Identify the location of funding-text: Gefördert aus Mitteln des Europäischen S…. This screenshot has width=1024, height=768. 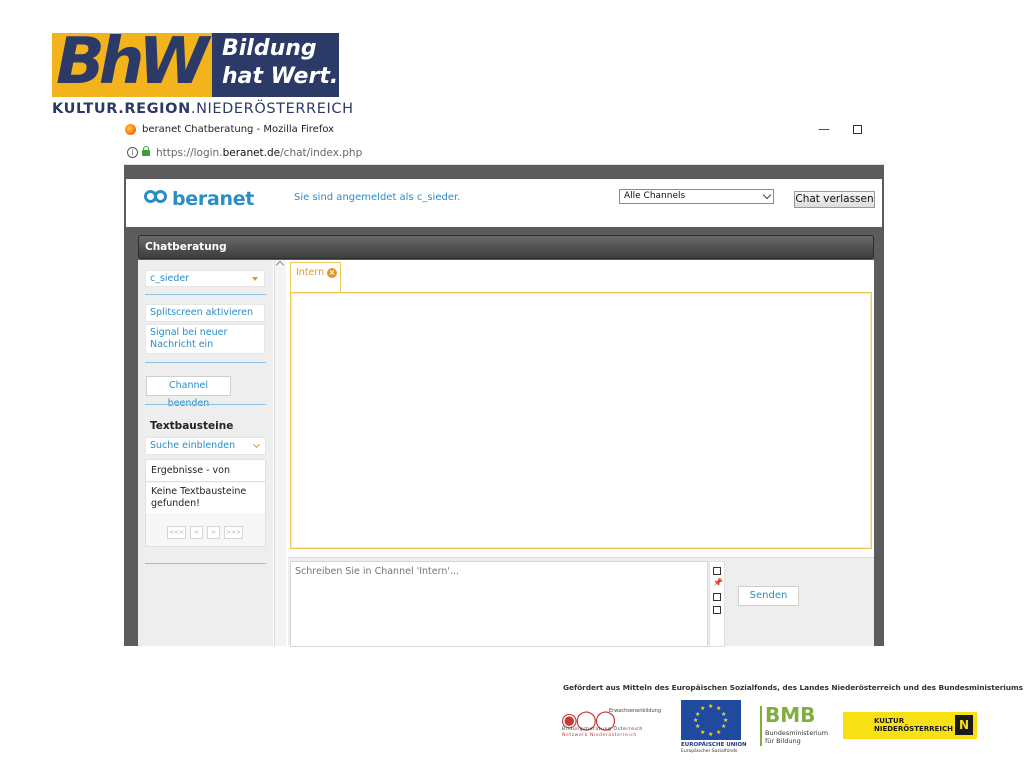
(793, 687).